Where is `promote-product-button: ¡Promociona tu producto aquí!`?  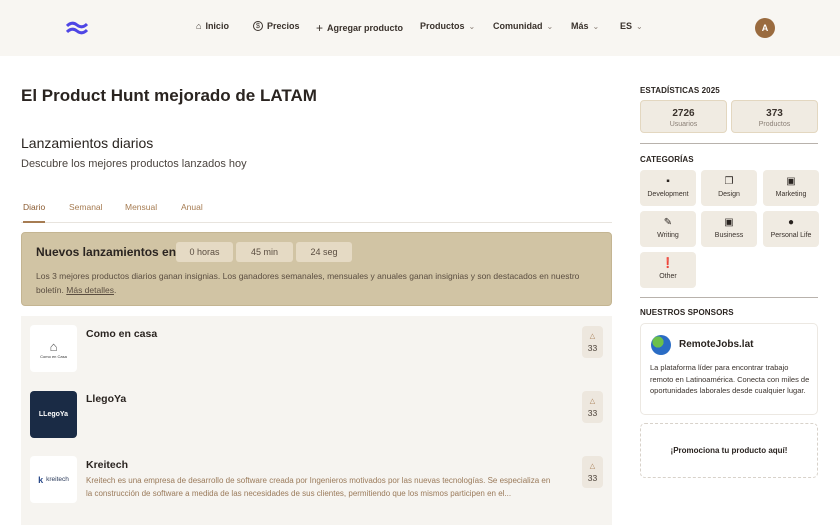
promote-product-button: ¡Promociona tu producto aquí! is located at coordinates (729, 450).